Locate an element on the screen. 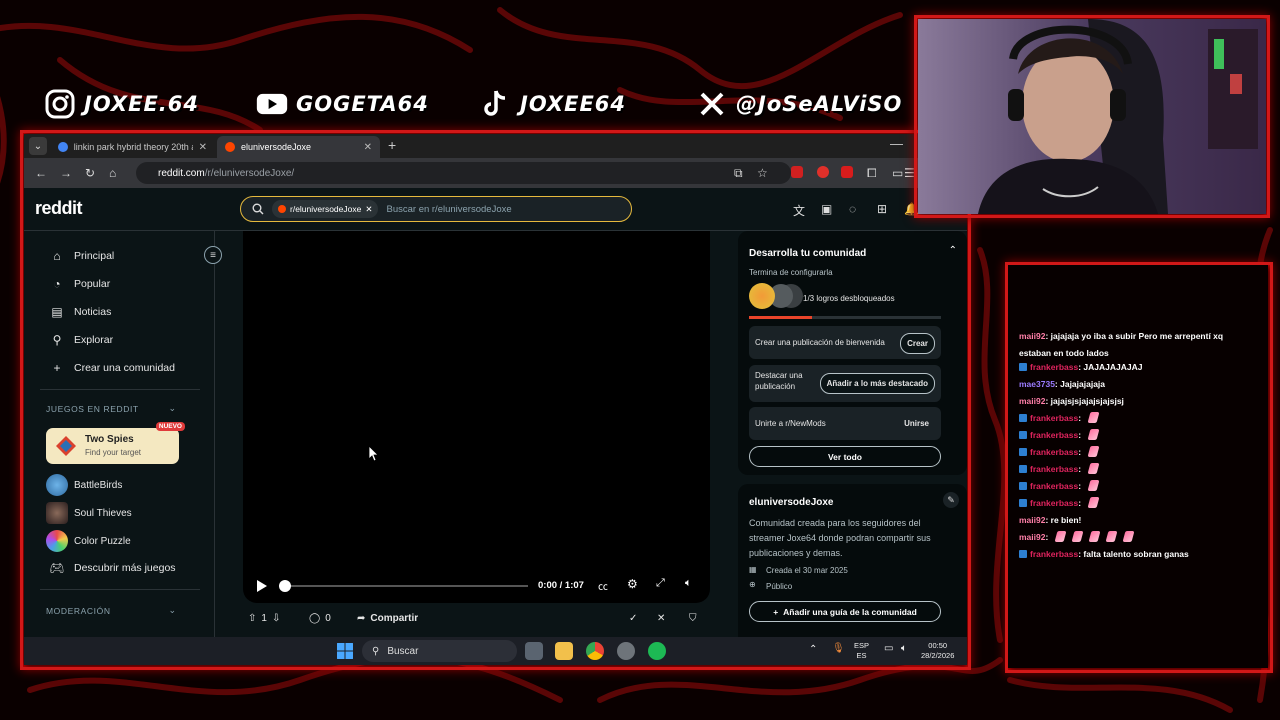 The image size is (1280, 720). add-community-guide-button: + Añadir una guía de la comunidad is located at coordinates (845, 611).